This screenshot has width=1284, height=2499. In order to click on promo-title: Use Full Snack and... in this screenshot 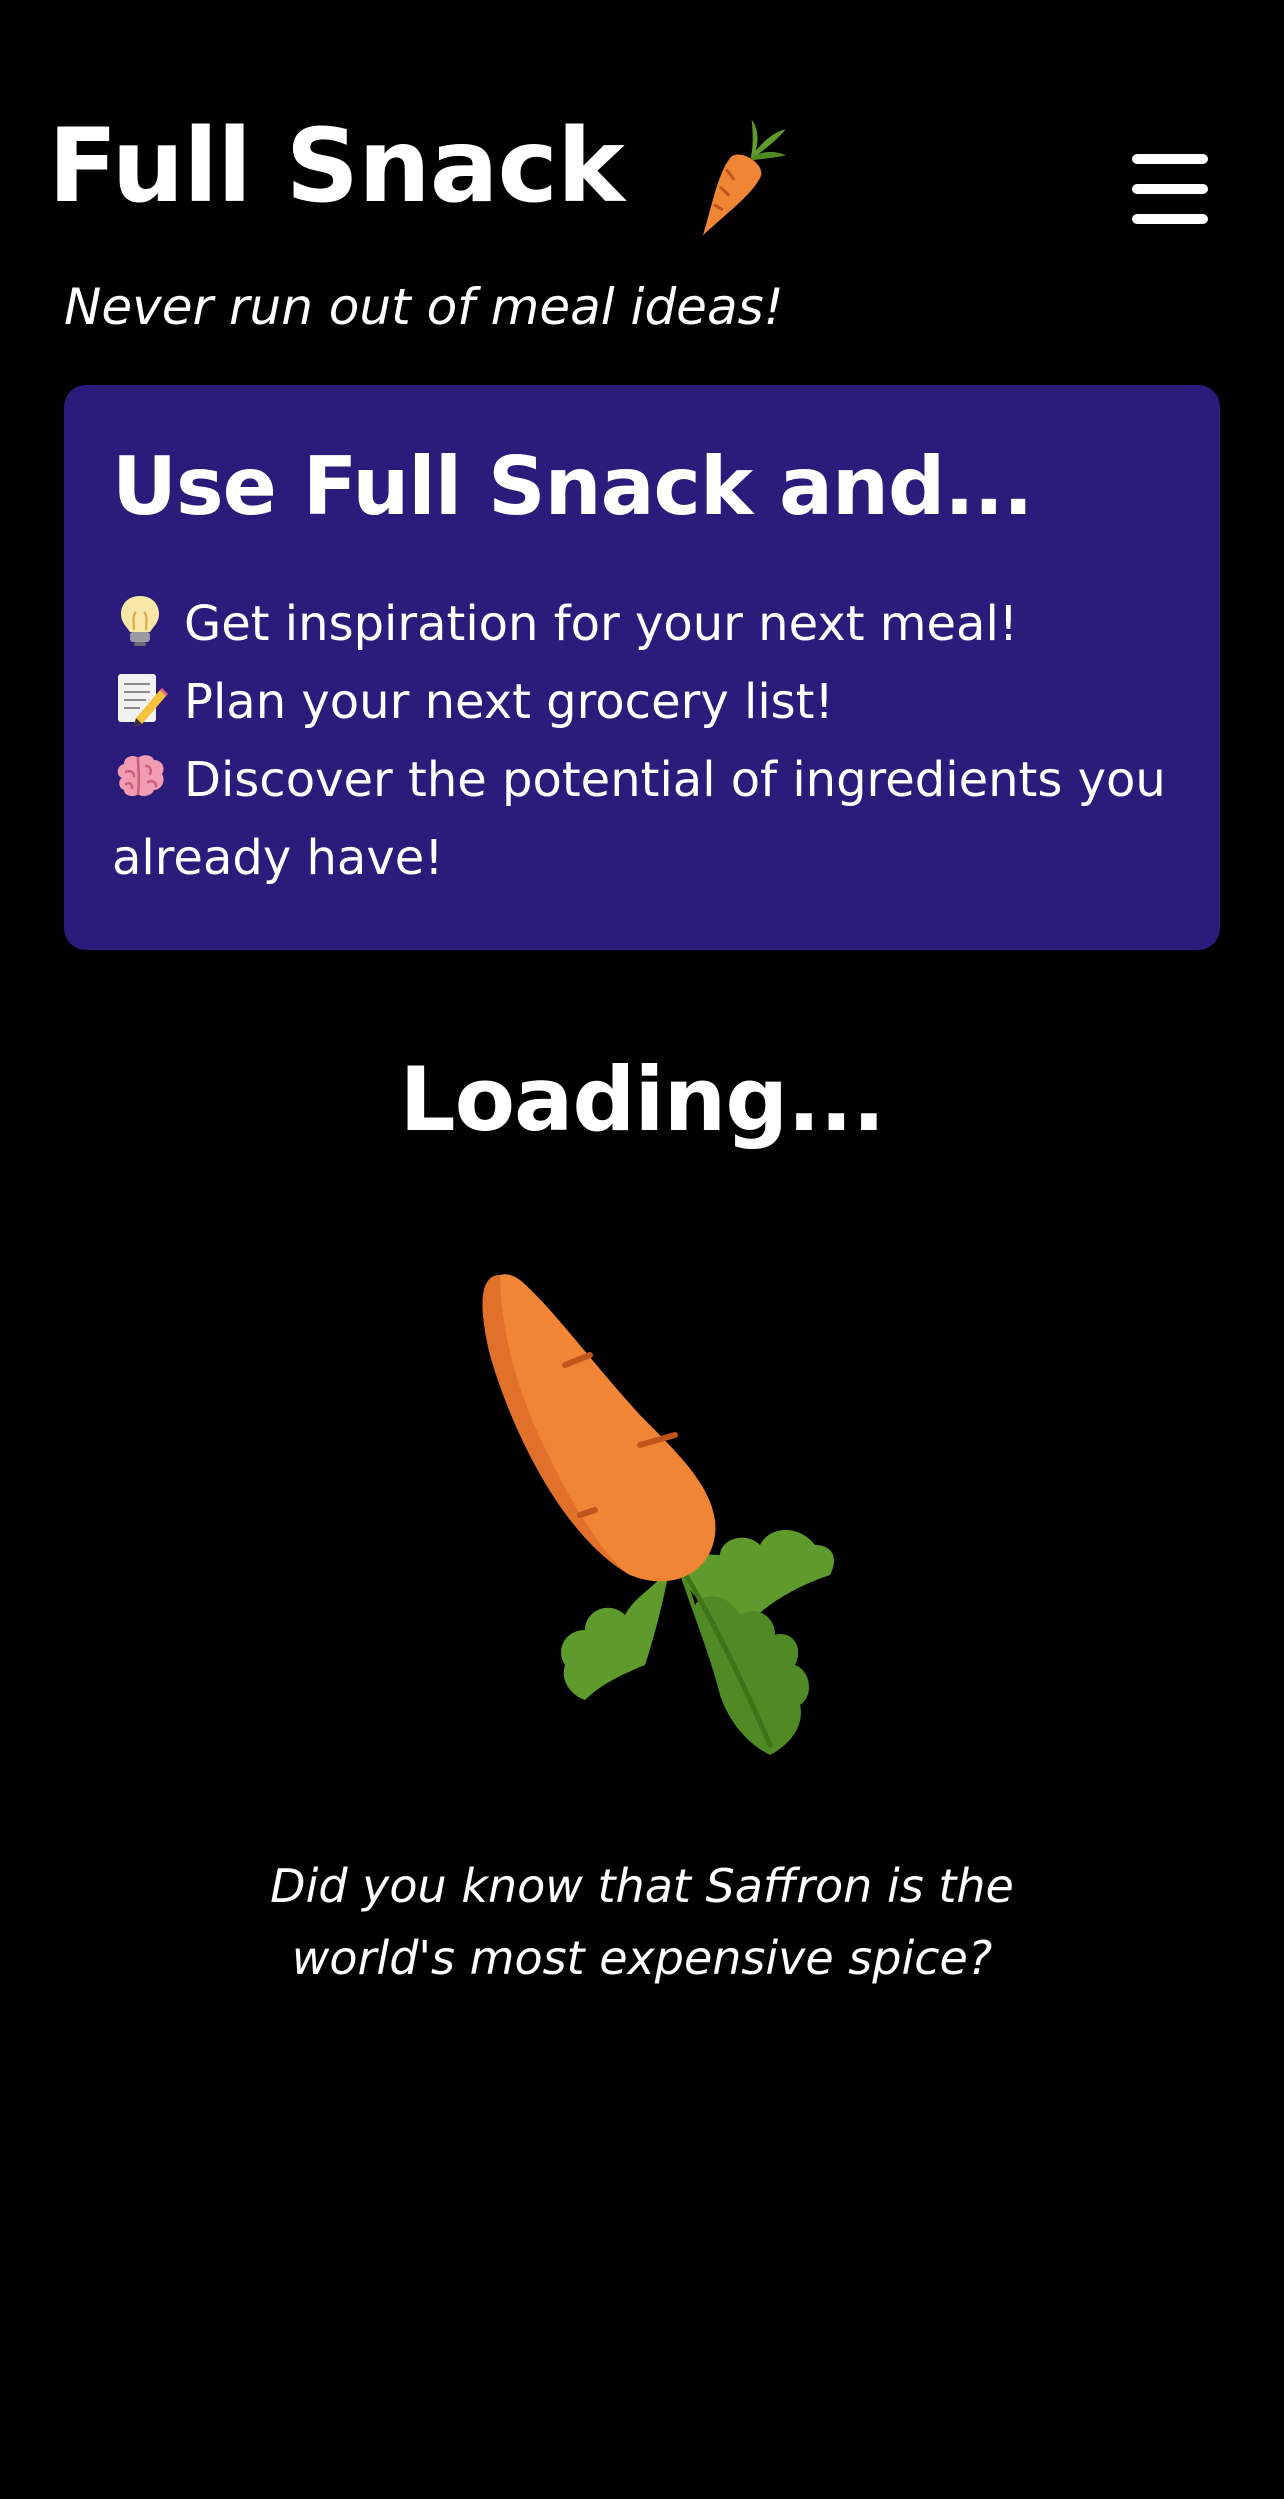, I will do `click(572, 486)`.